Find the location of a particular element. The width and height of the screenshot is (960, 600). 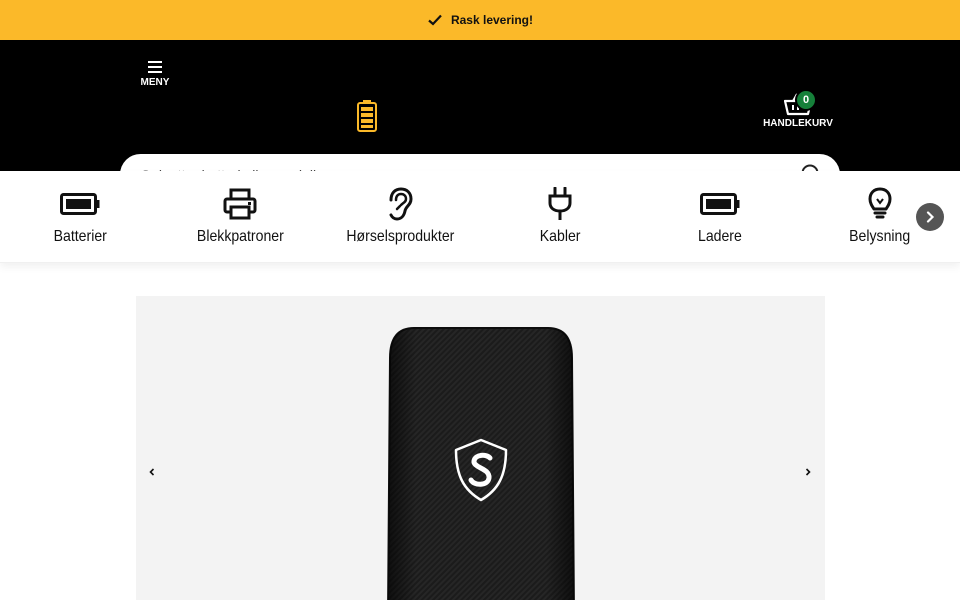

promo-text: Rask levering! is located at coordinates (492, 20).